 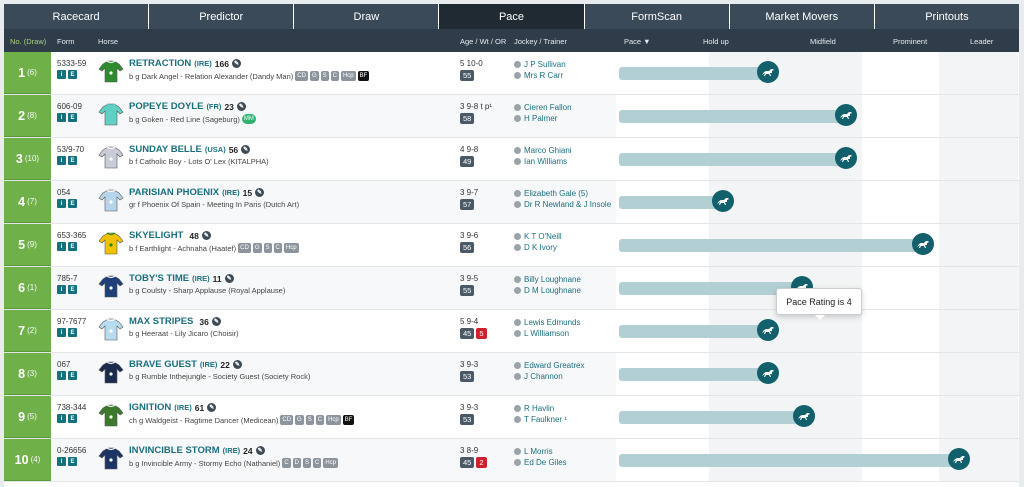 I want to click on jockey: K T O'Neill, so click(x=538, y=236).